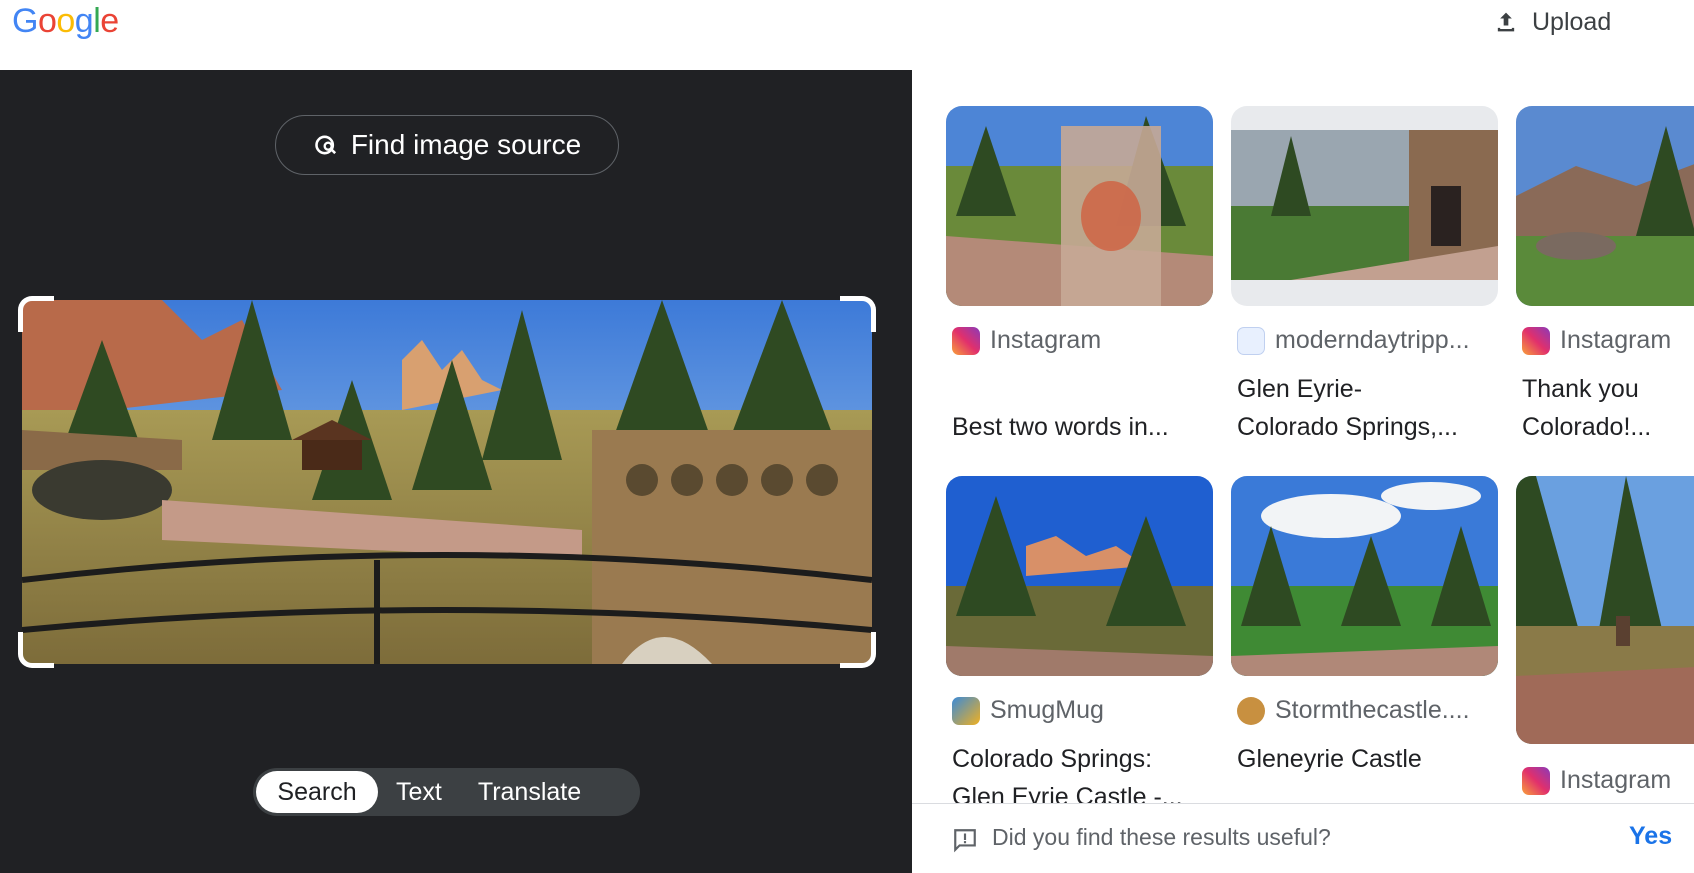  I want to click on find-image-source-button: Find image source, so click(447, 145).